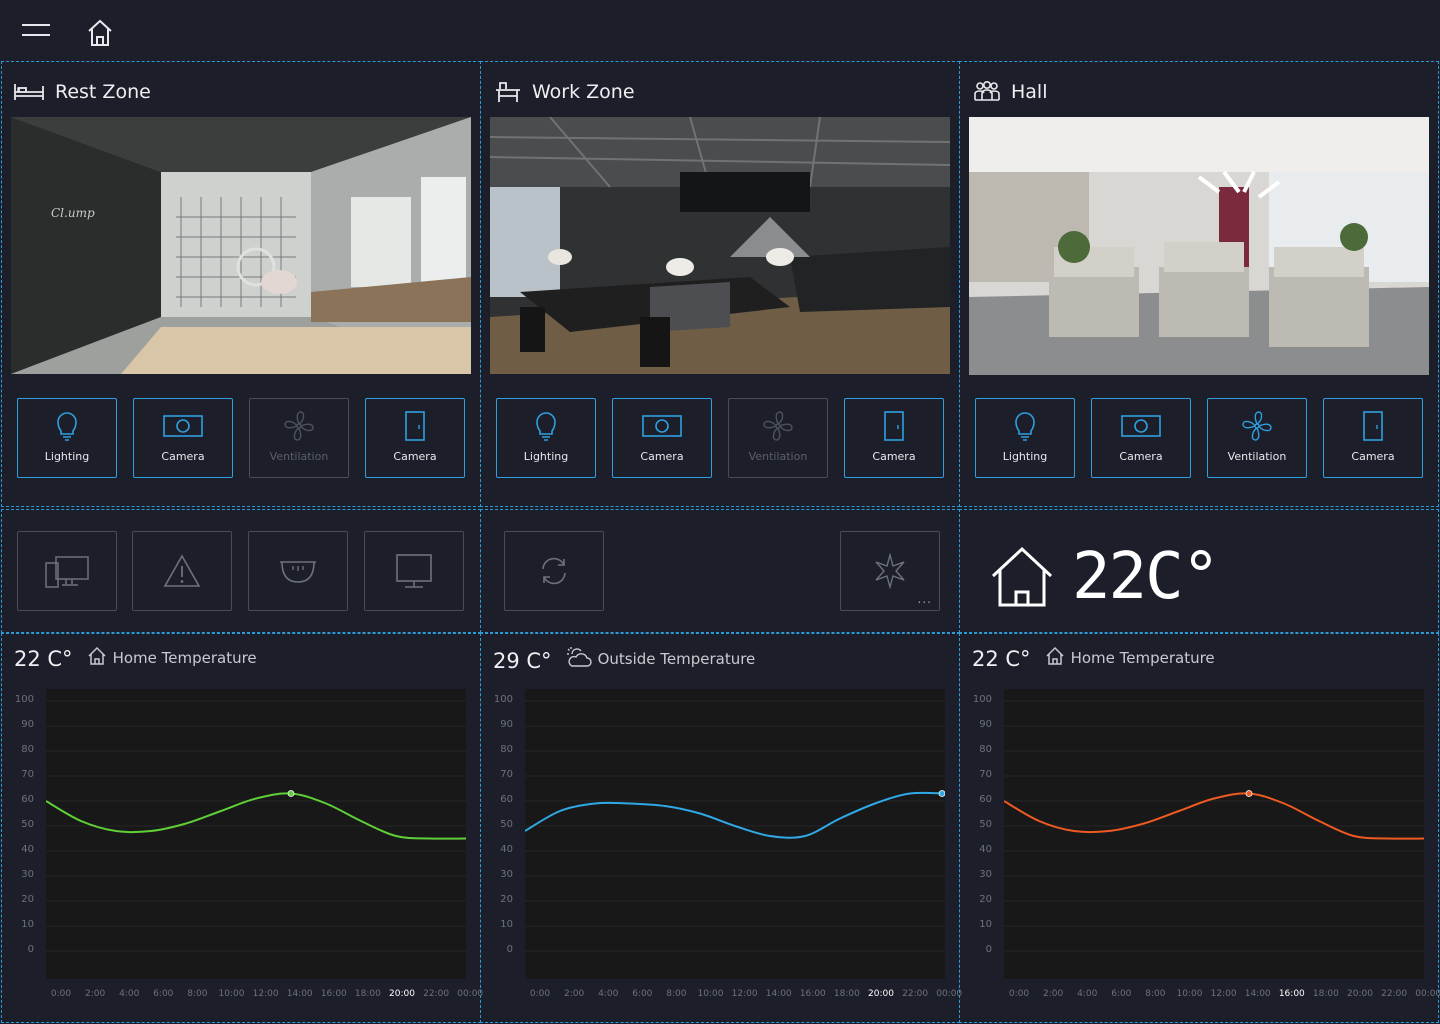 The width and height of the screenshot is (1440, 1024). I want to click on hamburger-menu-icon, so click(36, 31).